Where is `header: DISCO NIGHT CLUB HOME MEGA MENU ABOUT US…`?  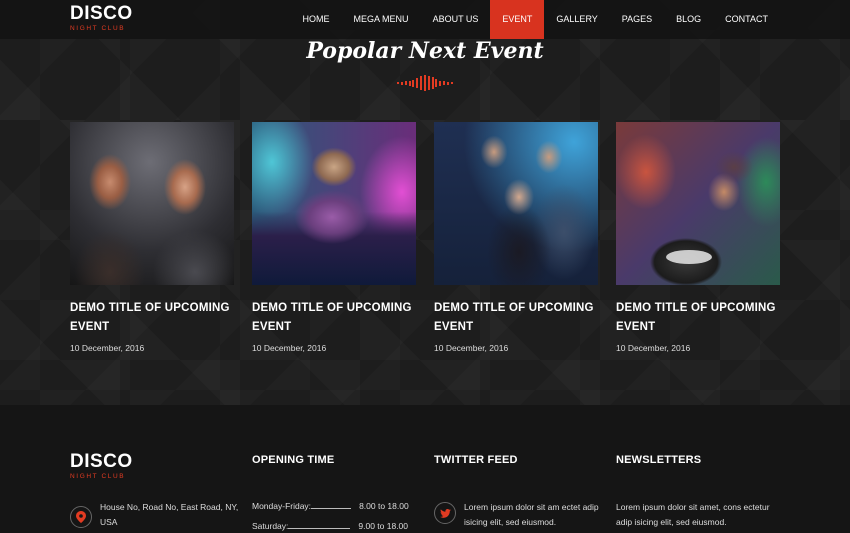 header: DISCO NIGHT CLUB HOME MEGA MENU ABOUT US… is located at coordinates (425, 19).